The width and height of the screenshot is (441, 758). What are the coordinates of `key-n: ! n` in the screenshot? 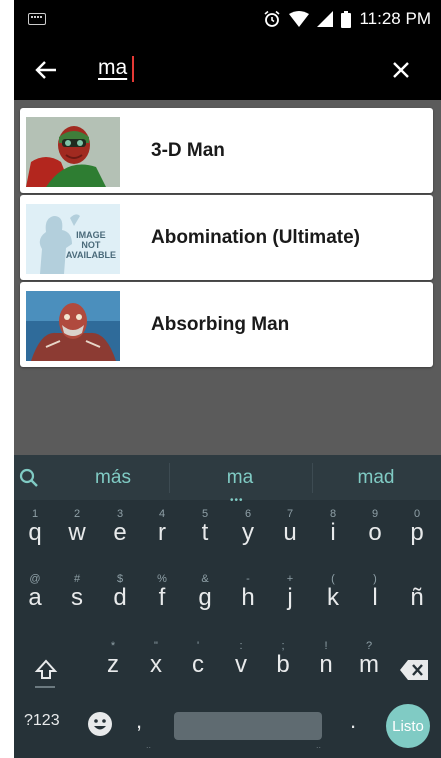 It's located at (326, 664).